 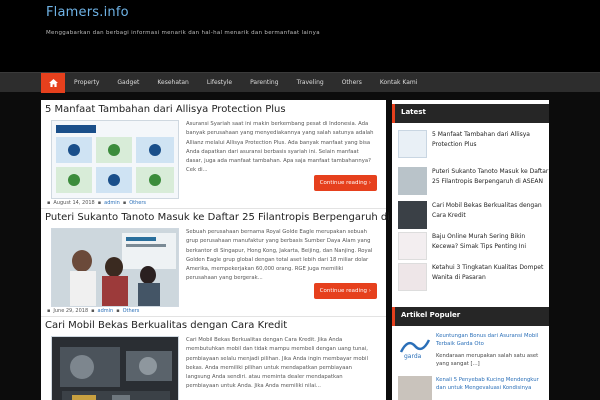 I want to click on leadership-photo-image, so click(x=115, y=267).